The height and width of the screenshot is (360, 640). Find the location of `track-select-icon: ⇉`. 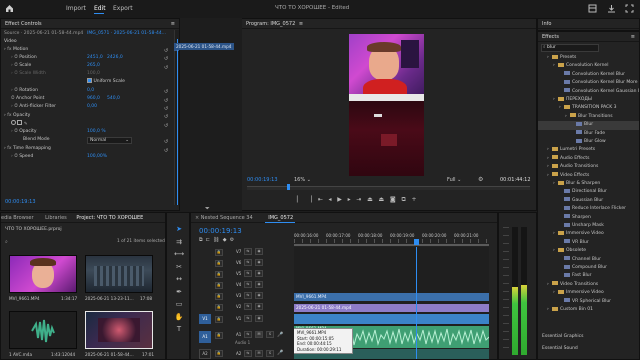

track-select-icon: ⇉ is located at coordinates (179, 242).